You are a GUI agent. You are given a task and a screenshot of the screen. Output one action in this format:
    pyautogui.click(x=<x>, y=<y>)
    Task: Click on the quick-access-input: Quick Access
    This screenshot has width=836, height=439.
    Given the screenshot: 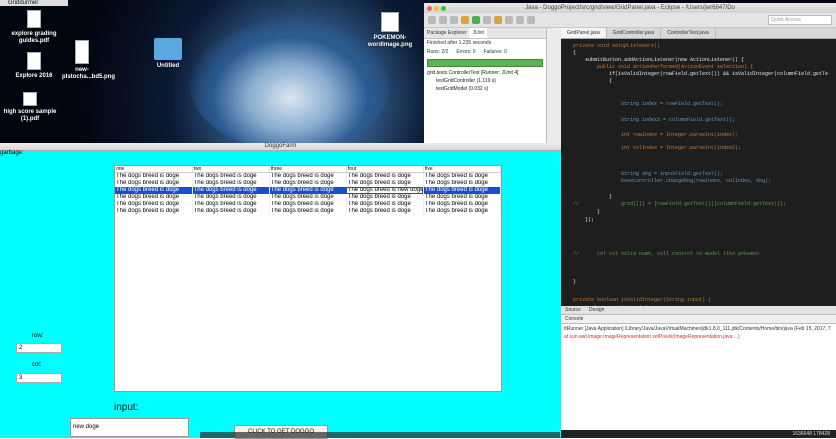 What is the action you would take?
    pyautogui.click(x=800, y=20)
    